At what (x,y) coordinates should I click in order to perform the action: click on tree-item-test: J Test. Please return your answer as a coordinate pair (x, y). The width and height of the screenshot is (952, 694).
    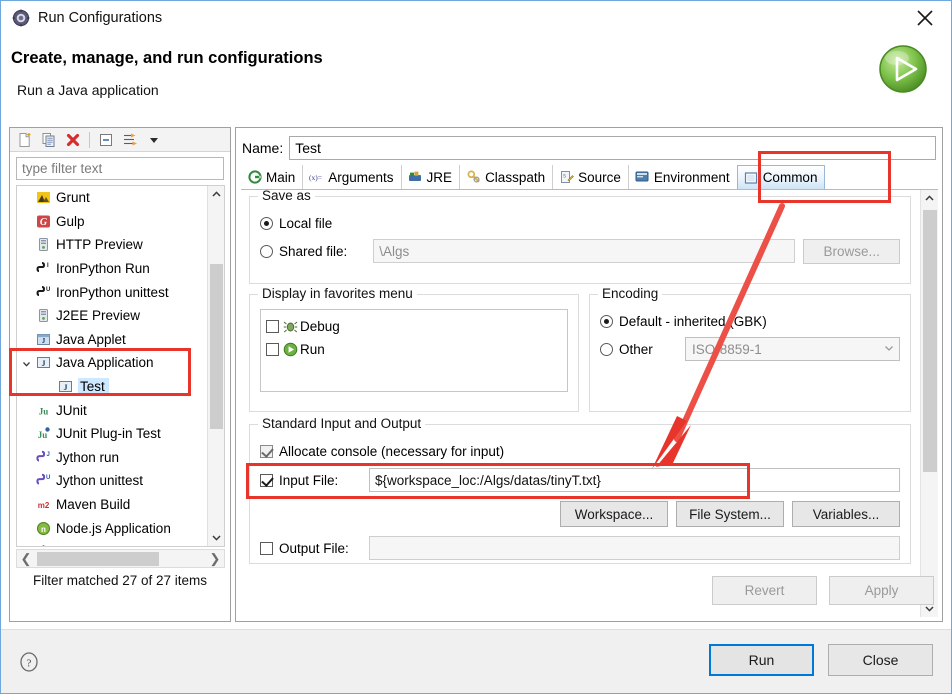
    Looking at the image, I should click on (112, 387).